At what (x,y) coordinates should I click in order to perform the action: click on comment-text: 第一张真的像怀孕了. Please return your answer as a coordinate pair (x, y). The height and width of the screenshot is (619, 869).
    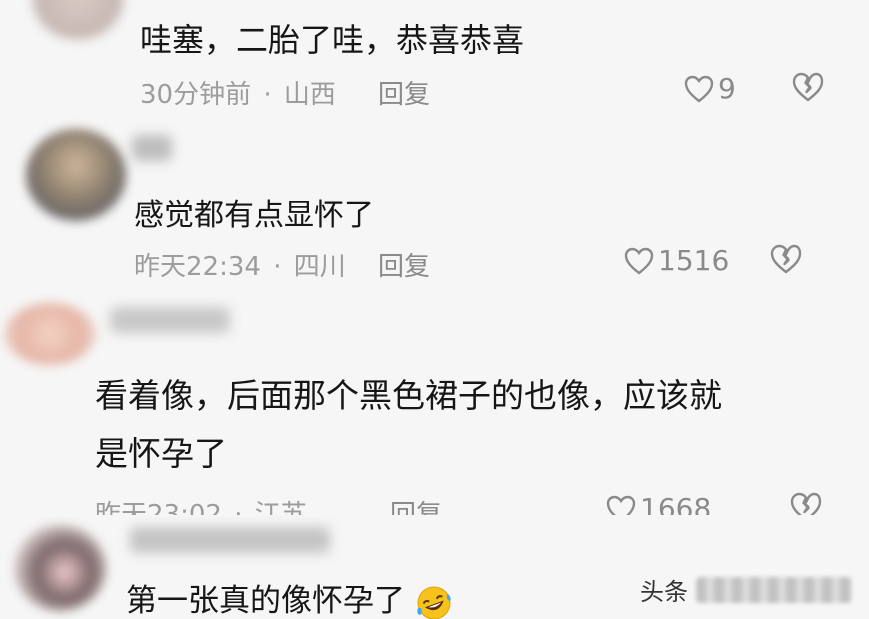
    Looking at the image, I should click on (289, 597).